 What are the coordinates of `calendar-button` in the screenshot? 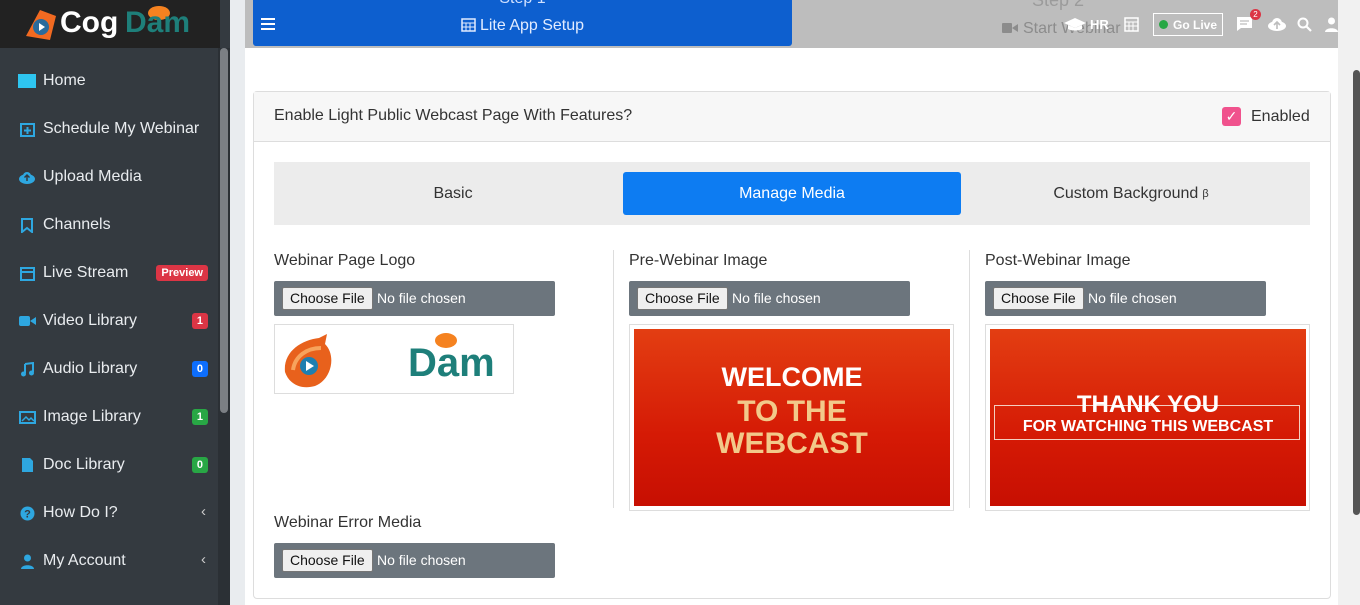 It's located at (1131, 24).